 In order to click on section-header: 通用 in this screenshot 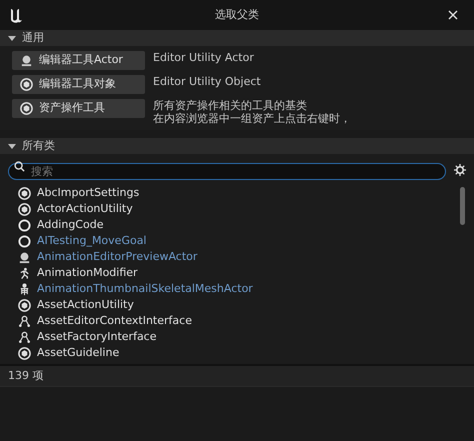, I will do `click(237, 38)`.